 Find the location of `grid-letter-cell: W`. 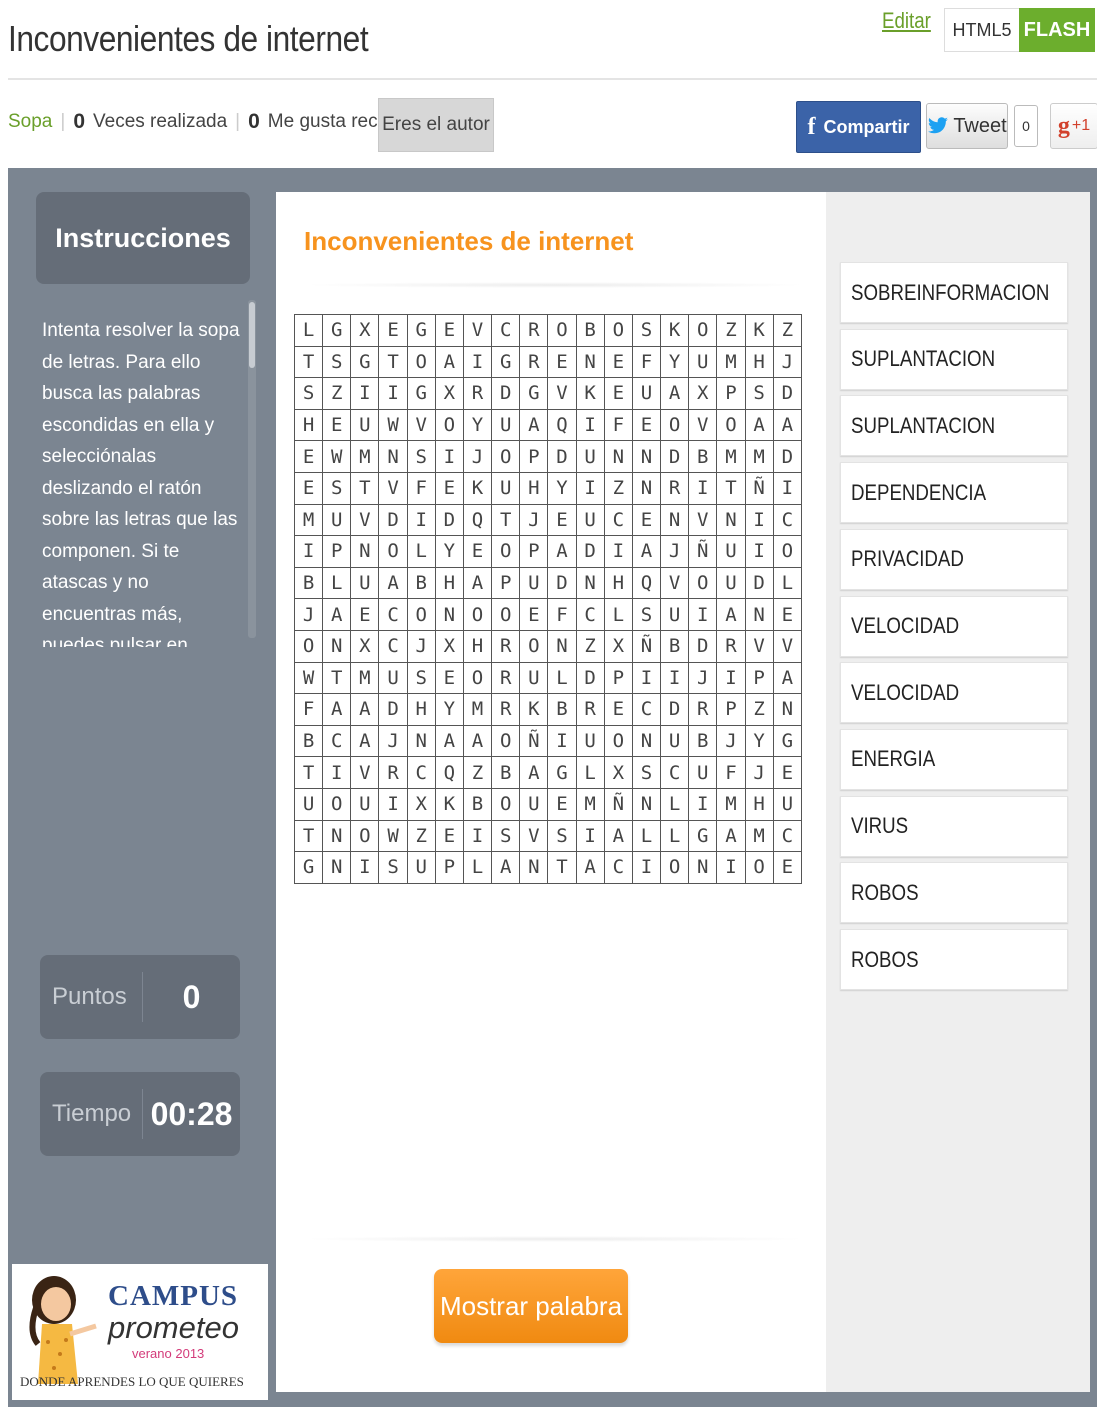

grid-letter-cell: W is located at coordinates (393, 836).